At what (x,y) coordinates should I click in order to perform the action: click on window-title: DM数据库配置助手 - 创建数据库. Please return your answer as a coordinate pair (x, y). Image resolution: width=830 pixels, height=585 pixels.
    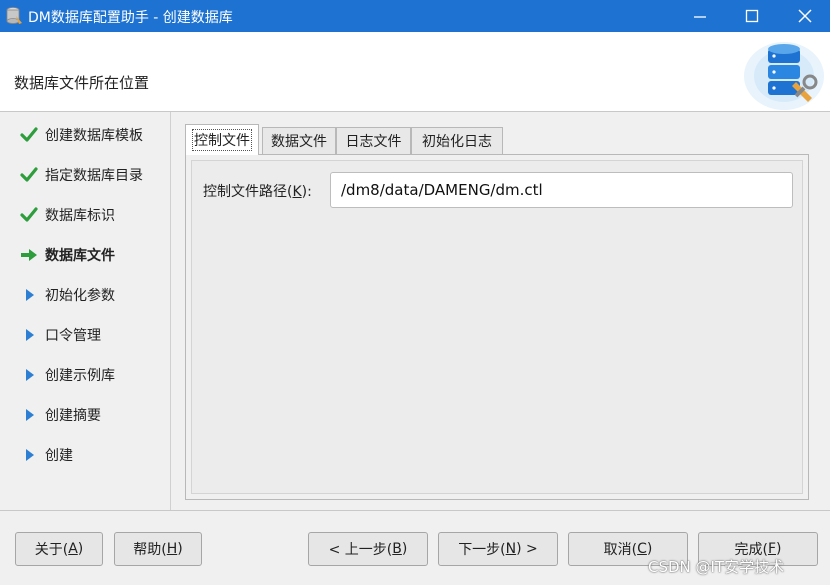
    Looking at the image, I should click on (130, 18).